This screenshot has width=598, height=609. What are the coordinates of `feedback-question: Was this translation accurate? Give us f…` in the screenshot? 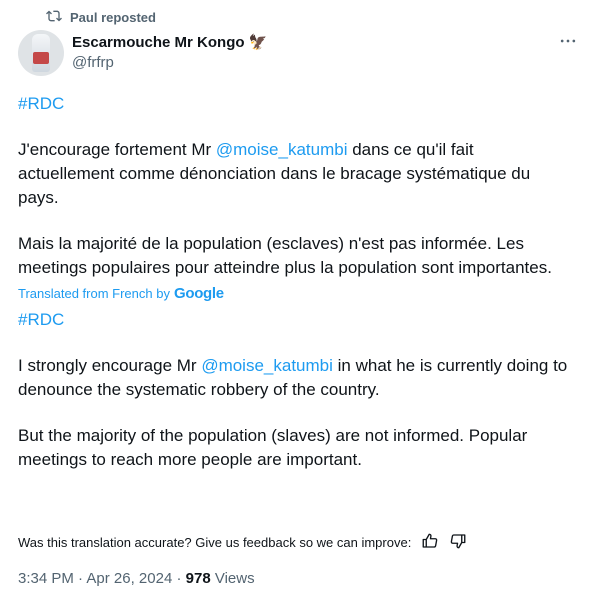 It's located at (215, 542).